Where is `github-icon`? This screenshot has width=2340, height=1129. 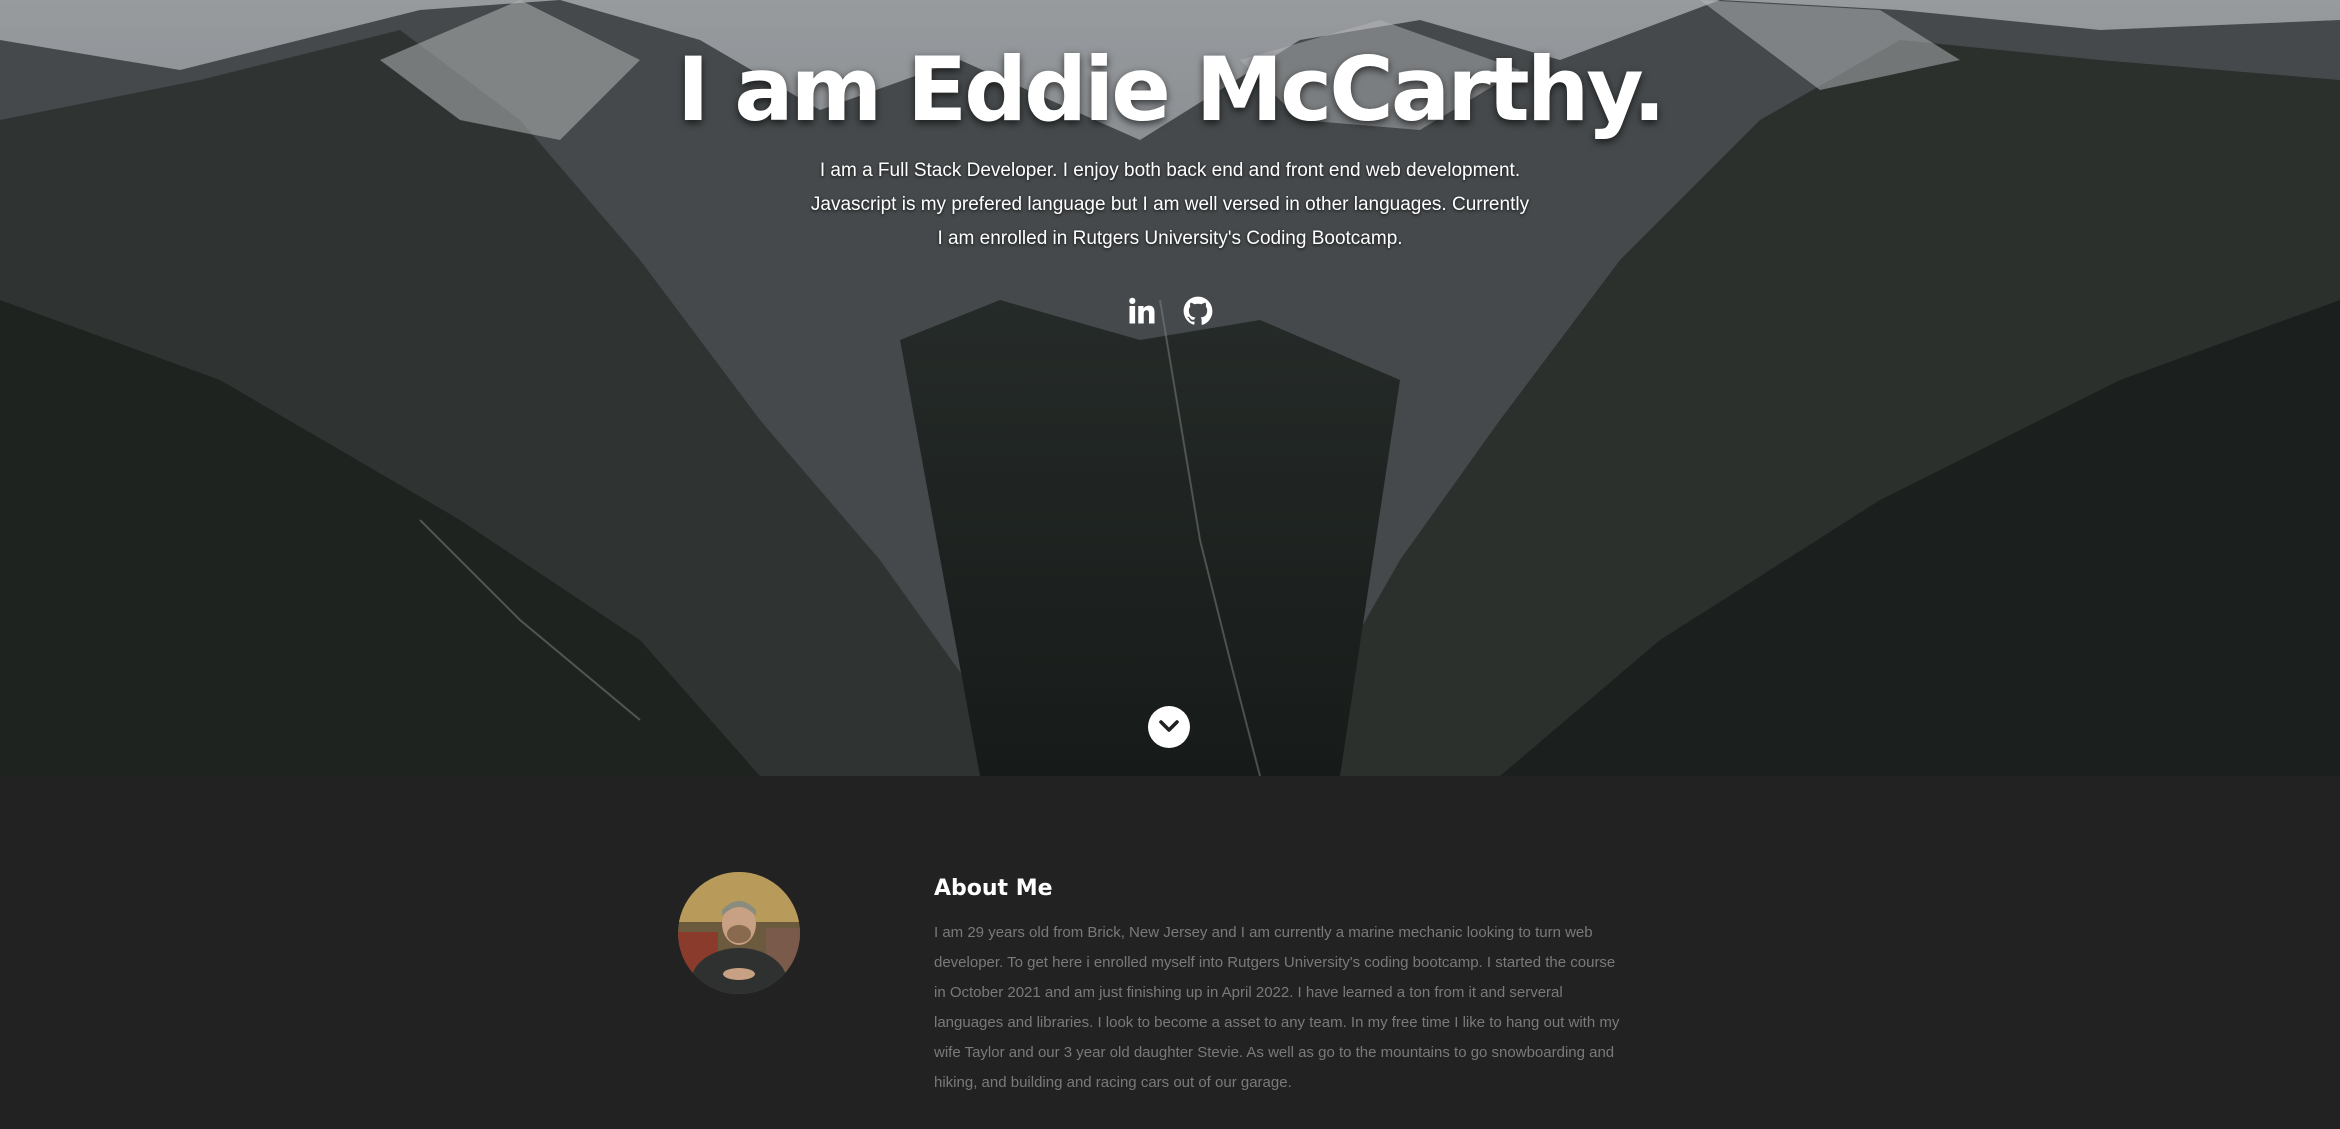
github-icon is located at coordinates (1198, 310).